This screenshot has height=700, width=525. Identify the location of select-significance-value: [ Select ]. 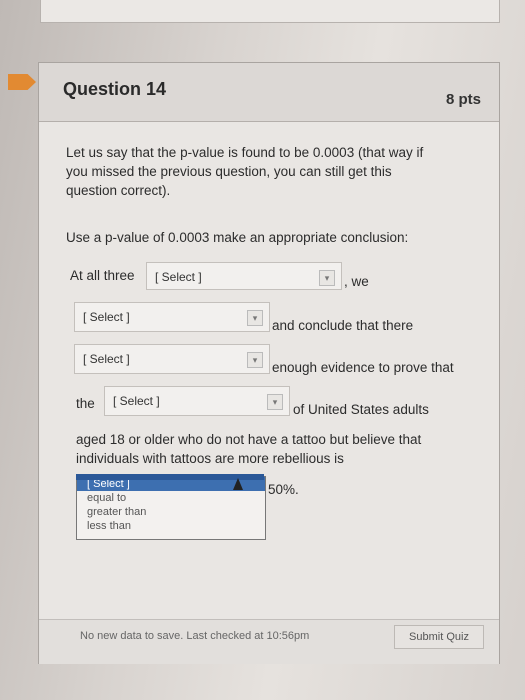
(178, 277).